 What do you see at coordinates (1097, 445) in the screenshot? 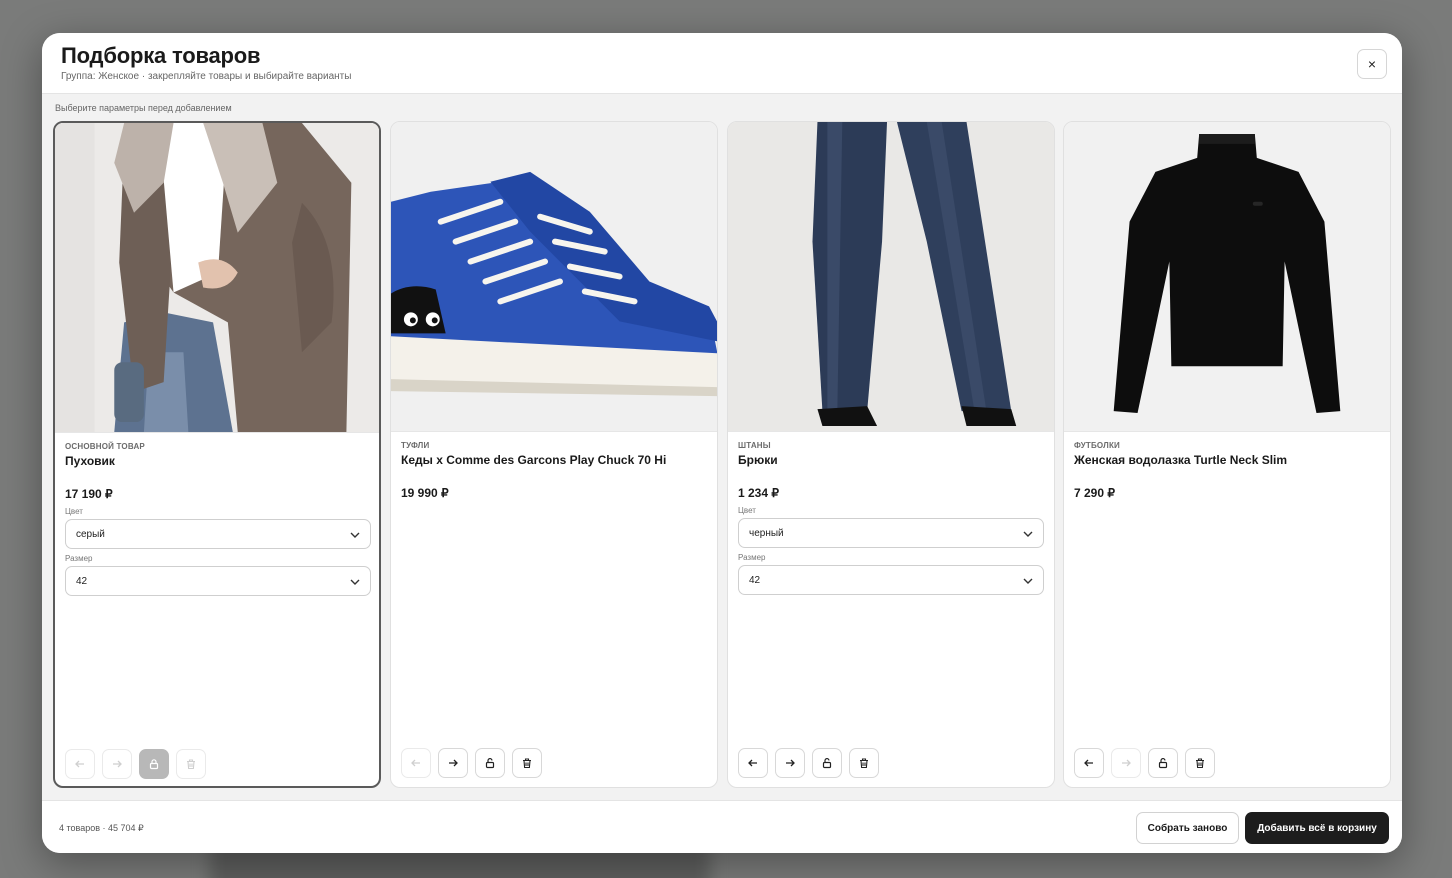
I see `product-category: ФУТБОЛКИ` at bounding box center [1097, 445].